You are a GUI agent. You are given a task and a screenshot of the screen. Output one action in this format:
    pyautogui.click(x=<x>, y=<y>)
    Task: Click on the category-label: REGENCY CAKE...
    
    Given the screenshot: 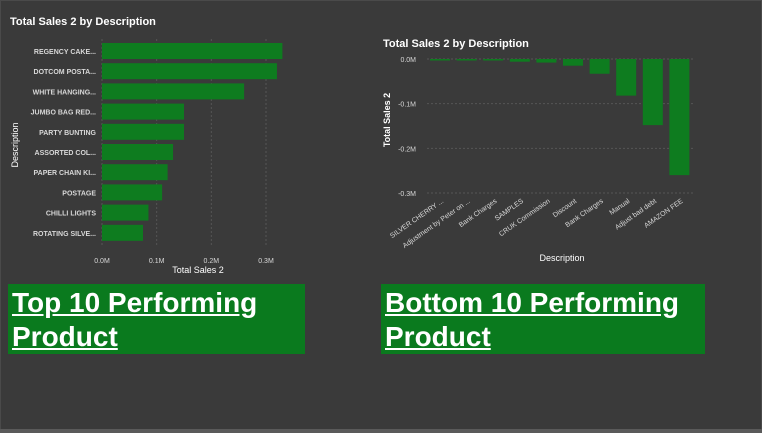 What is the action you would take?
    pyautogui.click(x=65, y=52)
    